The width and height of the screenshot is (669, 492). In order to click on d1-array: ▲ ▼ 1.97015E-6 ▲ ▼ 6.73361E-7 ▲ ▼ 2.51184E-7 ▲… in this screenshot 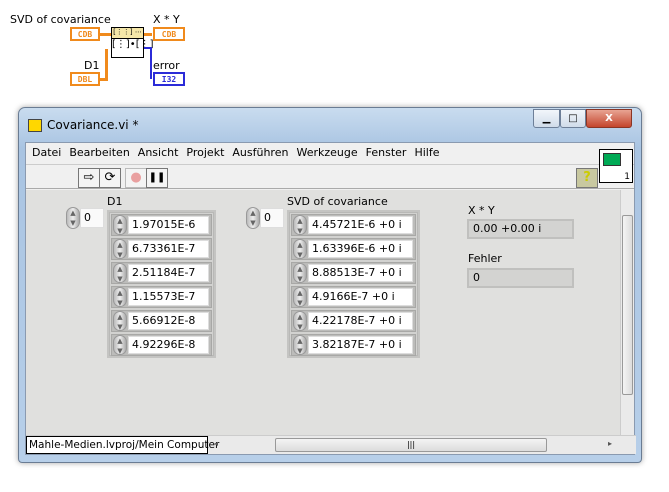, I will do `click(161, 284)`.